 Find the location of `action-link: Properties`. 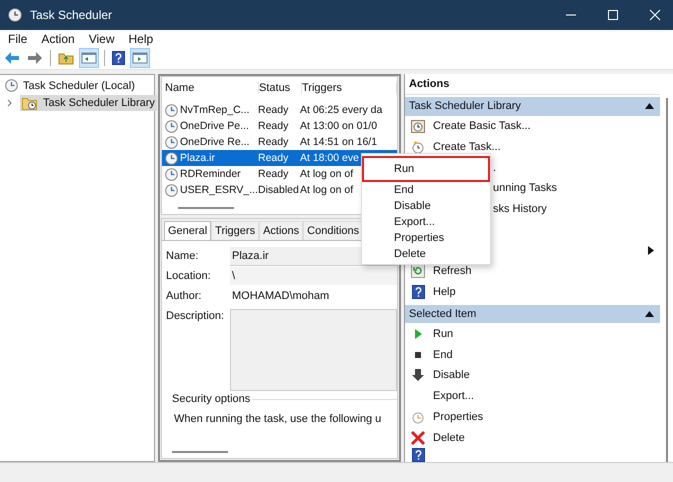

action-link: Properties is located at coordinates (458, 416).